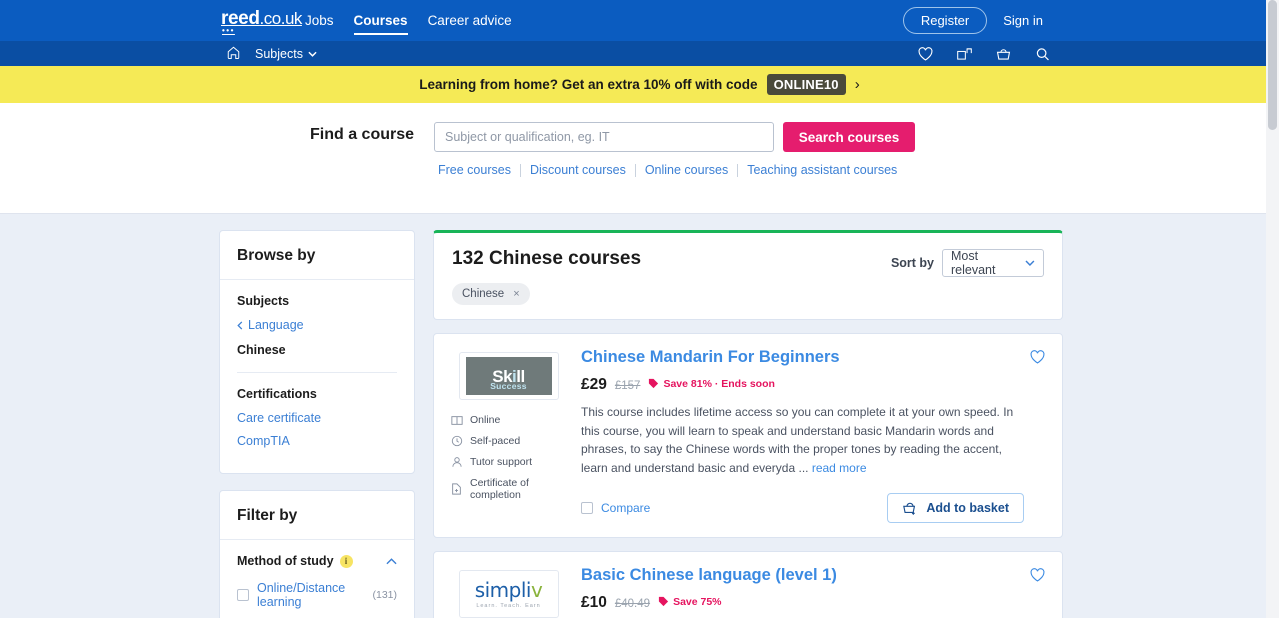  What do you see at coordinates (263, 301) in the screenshot?
I see `subjects-heading: Subjects` at bounding box center [263, 301].